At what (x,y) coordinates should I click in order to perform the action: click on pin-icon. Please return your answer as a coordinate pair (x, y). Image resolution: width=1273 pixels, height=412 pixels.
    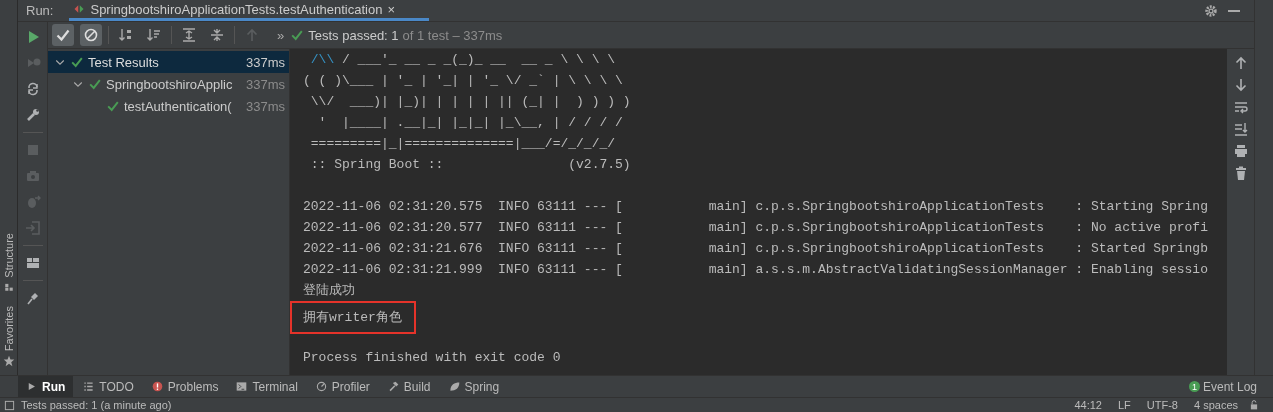
    Looking at the image, I should click on (32, 298).